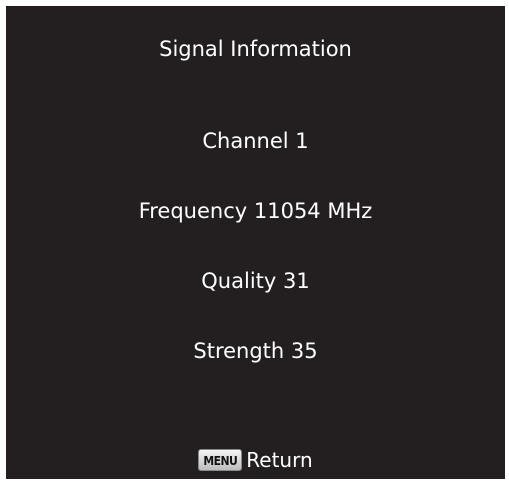  Describe the element at coordinates (255, 211) in the screenshot. I see `frequency-info: Frequency 11054 MHz` at that location.